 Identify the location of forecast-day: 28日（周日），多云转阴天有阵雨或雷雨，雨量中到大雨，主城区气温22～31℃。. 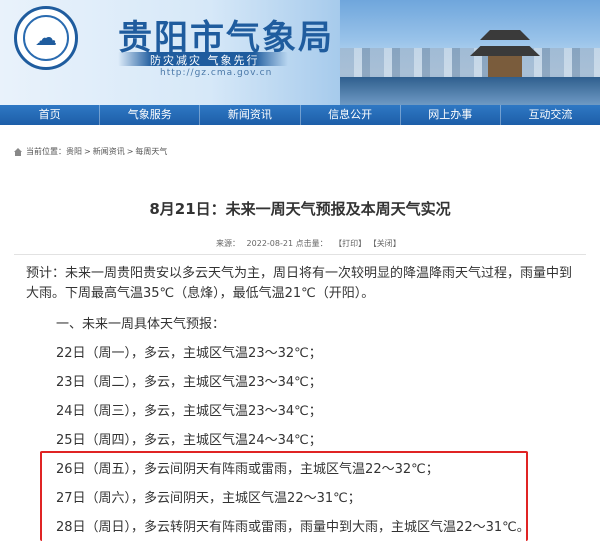
(293, 527).